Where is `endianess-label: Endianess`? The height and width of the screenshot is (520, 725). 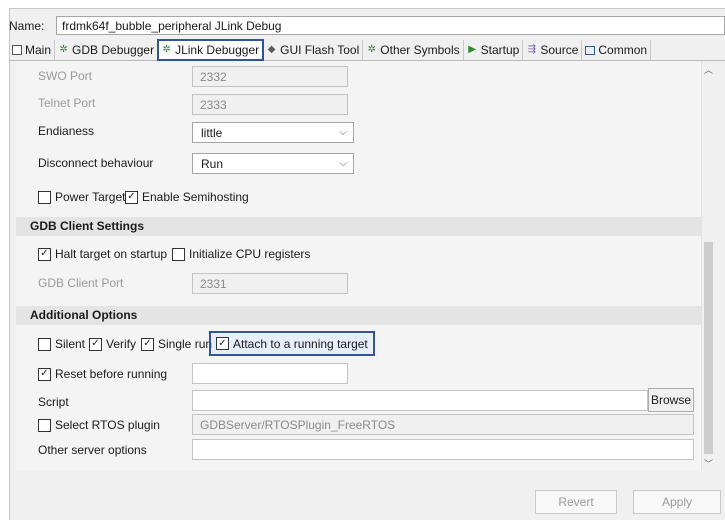 endianess-label: Endianess is located at coordinates (66, 131).